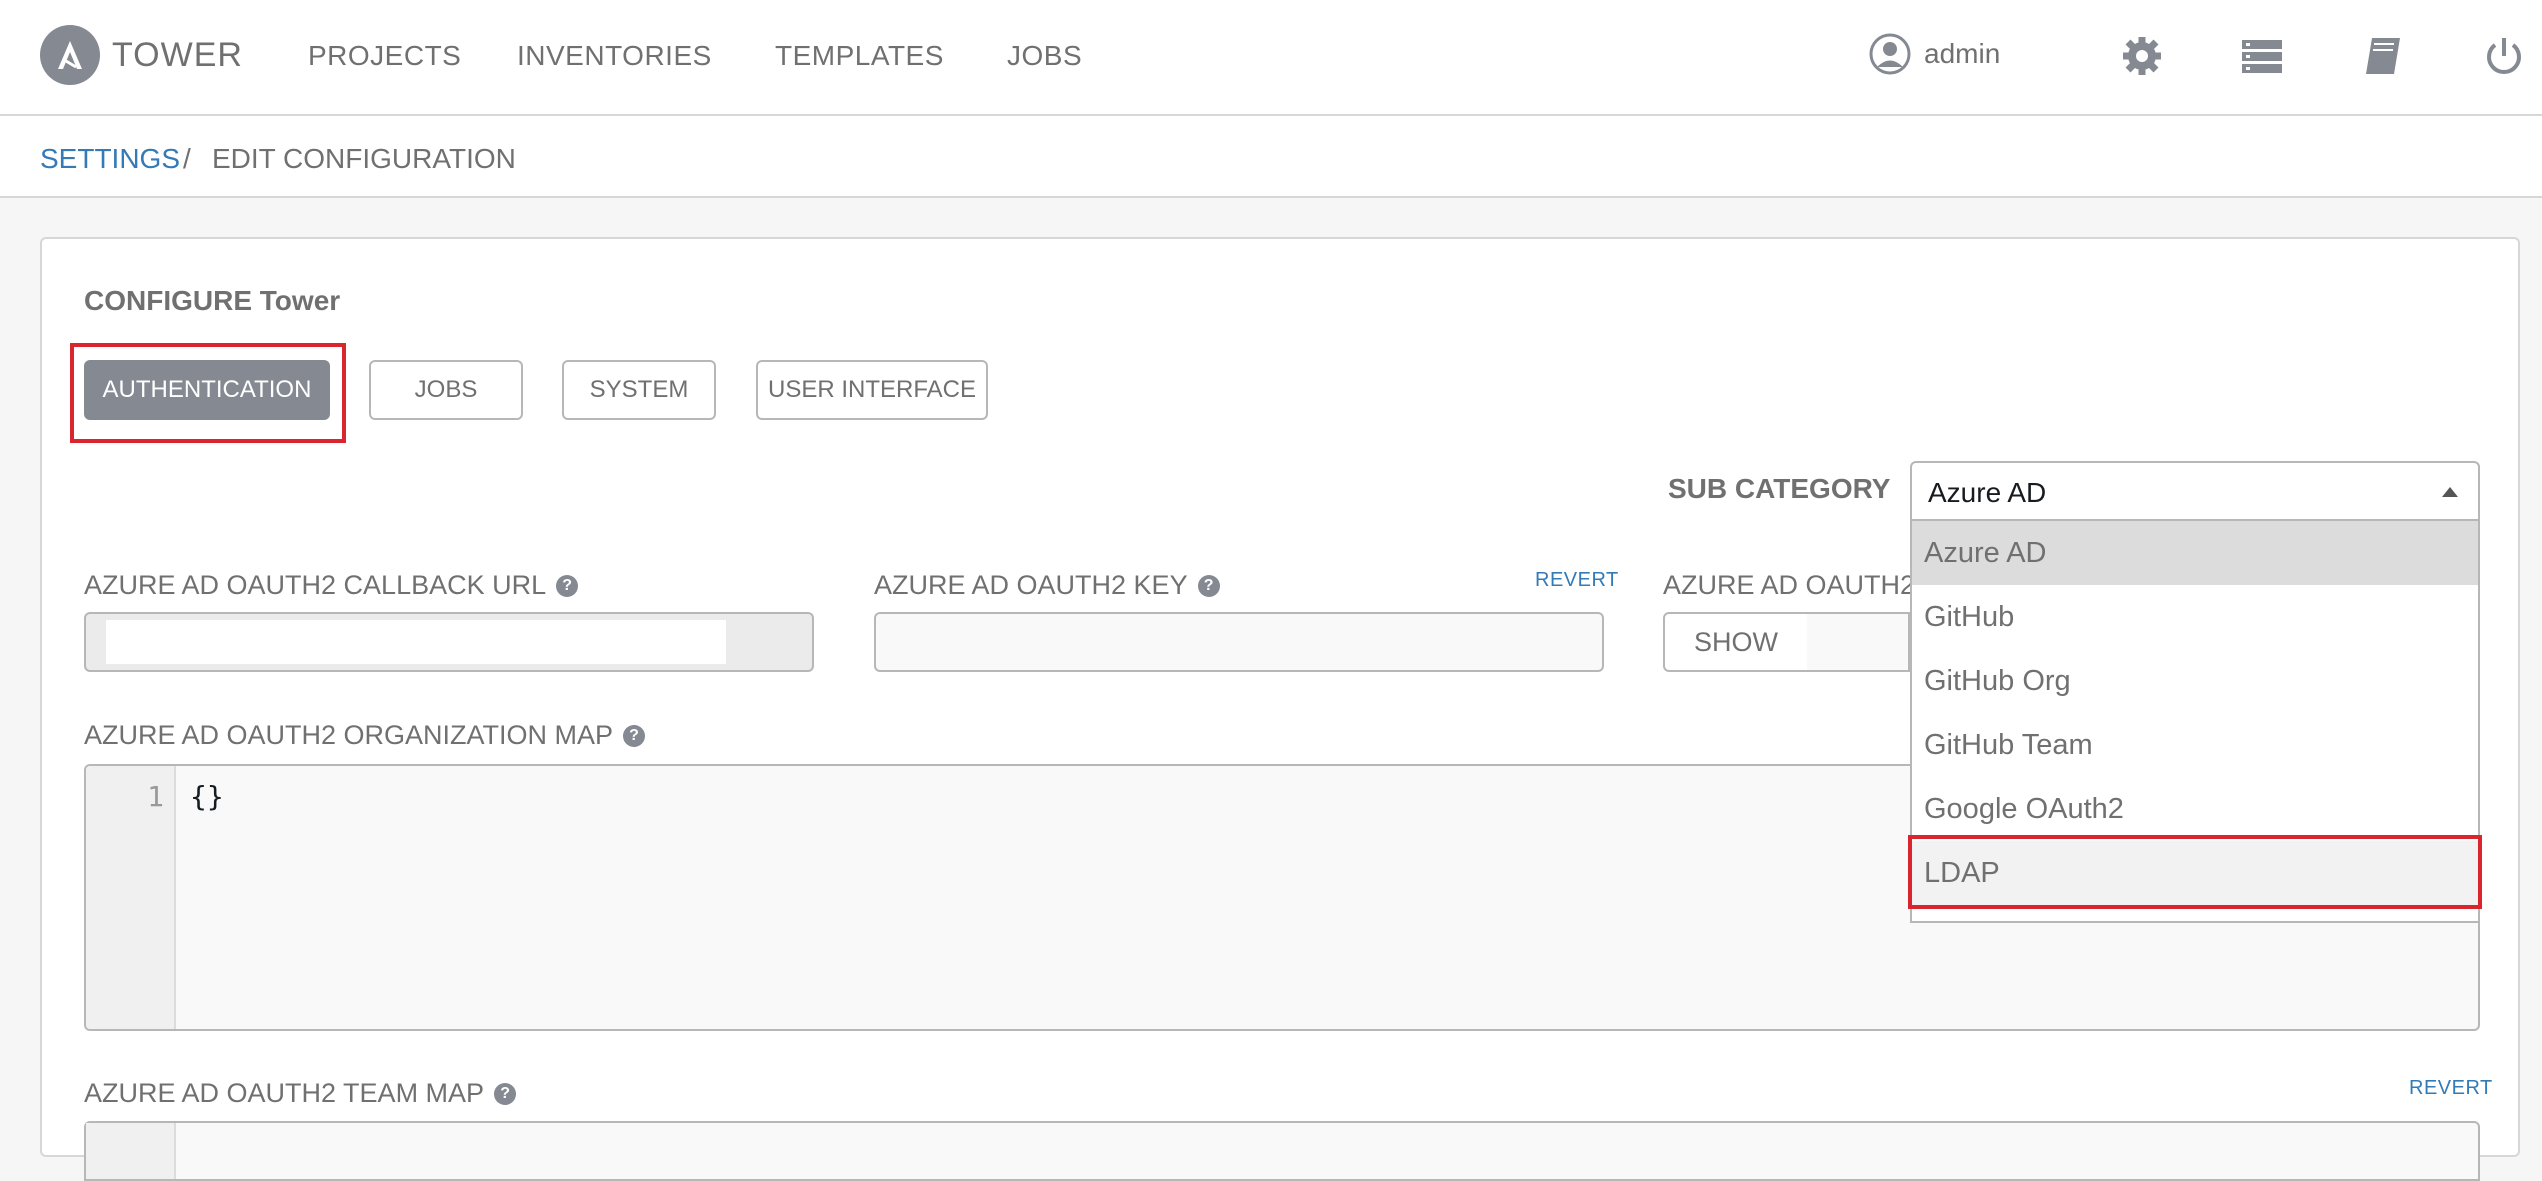  I want to click on line-gutter: 1, so click(131, 897).